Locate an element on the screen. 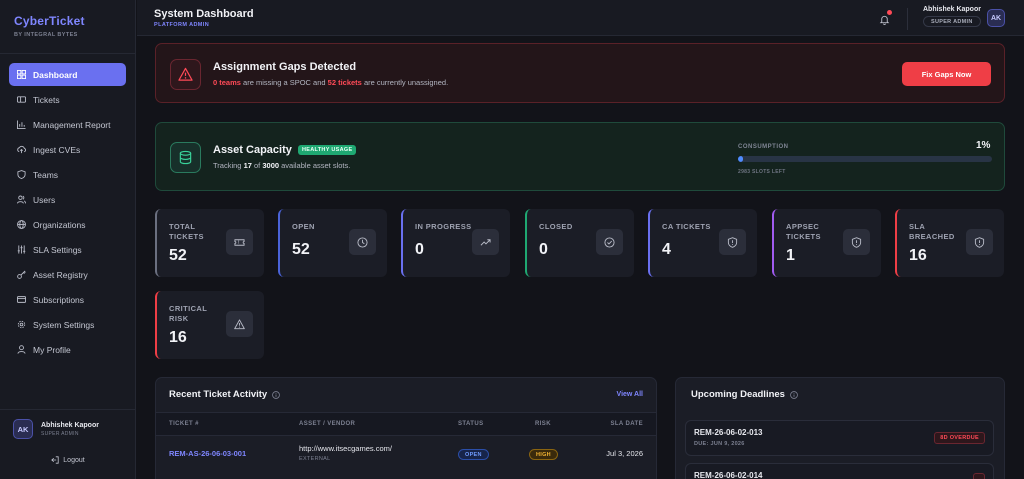 The height and width of the screenshot is (479, 1024). stat-card-open: OPEN 52 is located at coordinates (332, 243).